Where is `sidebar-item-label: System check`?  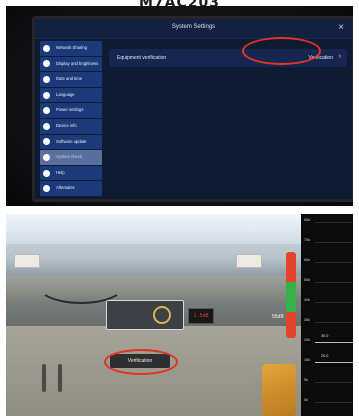 sidebar-item-label: System check is located at coordinates (69, 157).